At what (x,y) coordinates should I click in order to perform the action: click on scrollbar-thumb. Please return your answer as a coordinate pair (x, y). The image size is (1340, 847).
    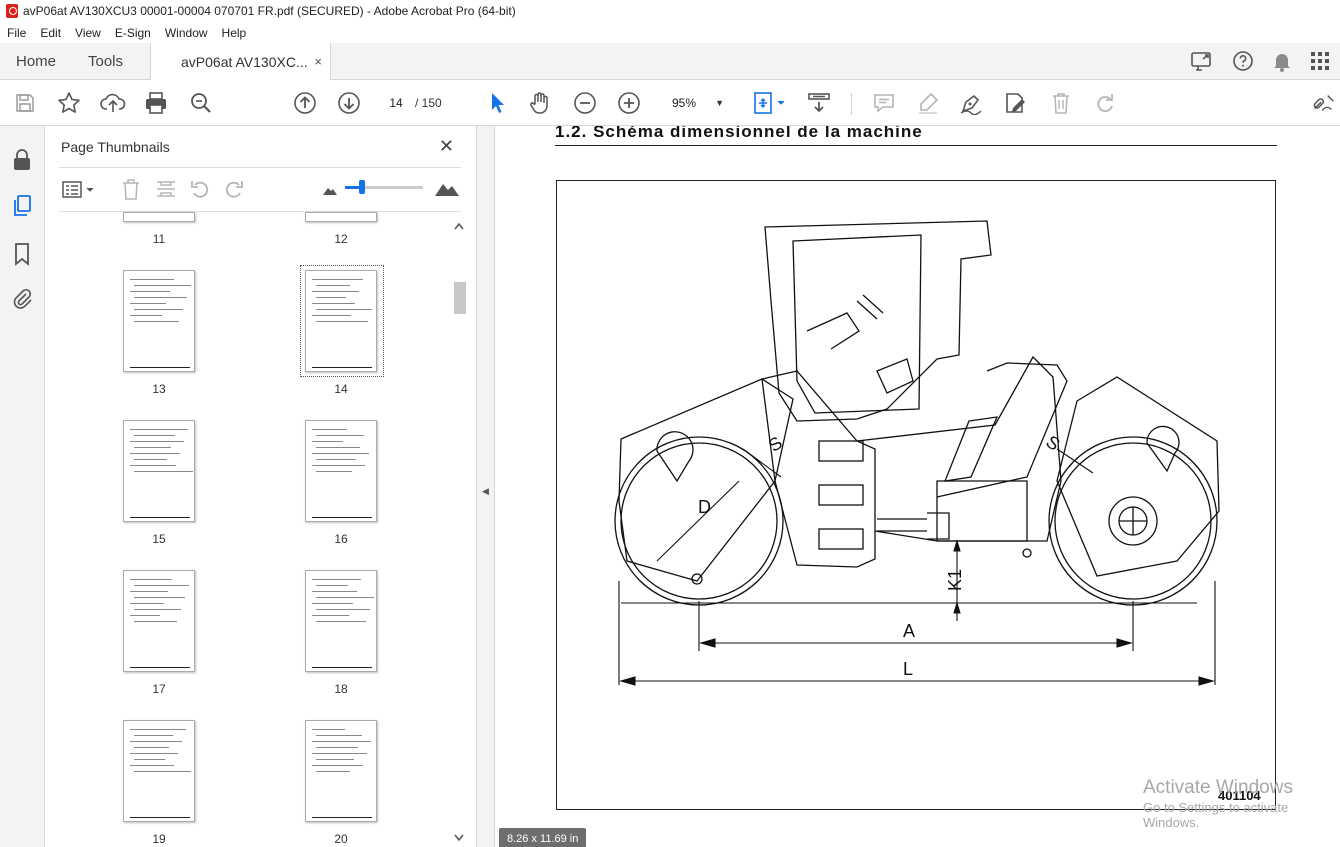
    Looking at the image, I should click on (460, 298).